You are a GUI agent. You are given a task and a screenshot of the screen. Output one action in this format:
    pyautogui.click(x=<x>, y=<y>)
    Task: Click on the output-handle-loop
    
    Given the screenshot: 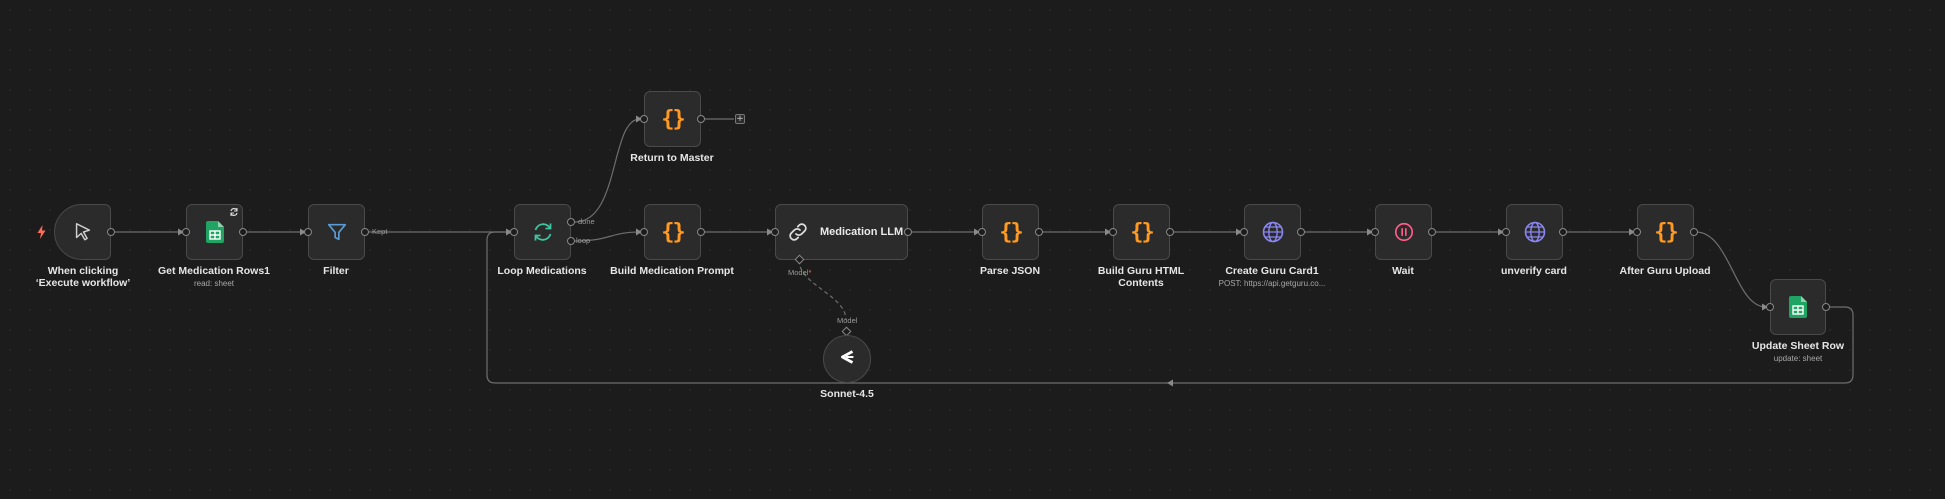 What is the action you would take?
    pyautogui.click(x=571, y=241)
    